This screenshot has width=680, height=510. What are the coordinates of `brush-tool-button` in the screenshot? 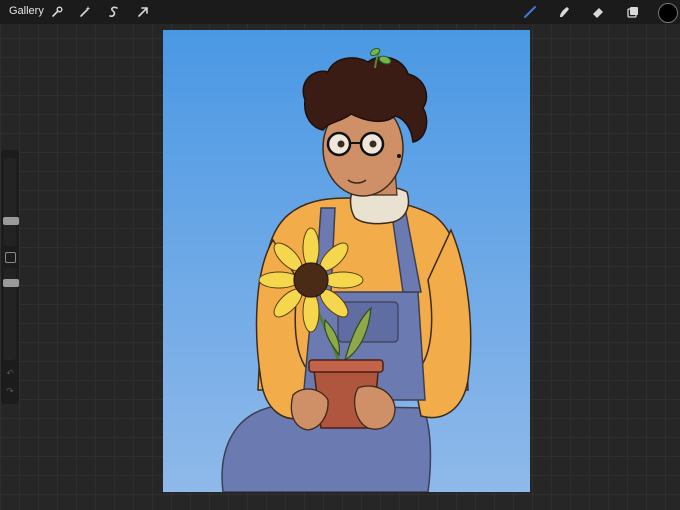 It's located at (530, 12).